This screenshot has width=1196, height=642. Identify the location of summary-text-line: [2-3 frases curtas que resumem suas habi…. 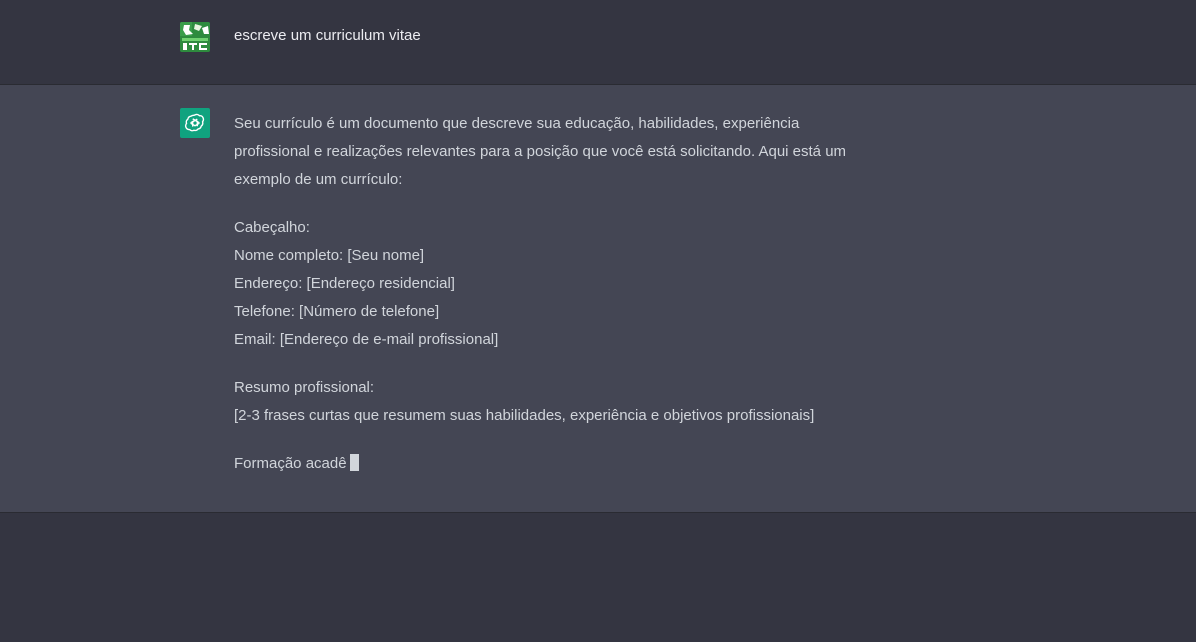
(524, 415).